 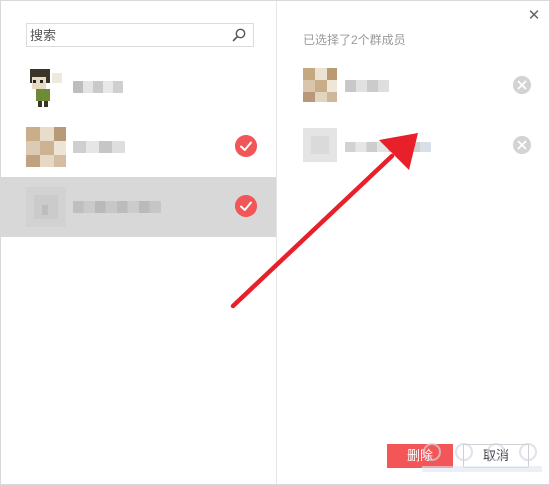 What do you see at coordinates (354, 40) in the screenshot?
I see `selected-count-label: 已选择了2个群成员` at bounding box center [354, 40].